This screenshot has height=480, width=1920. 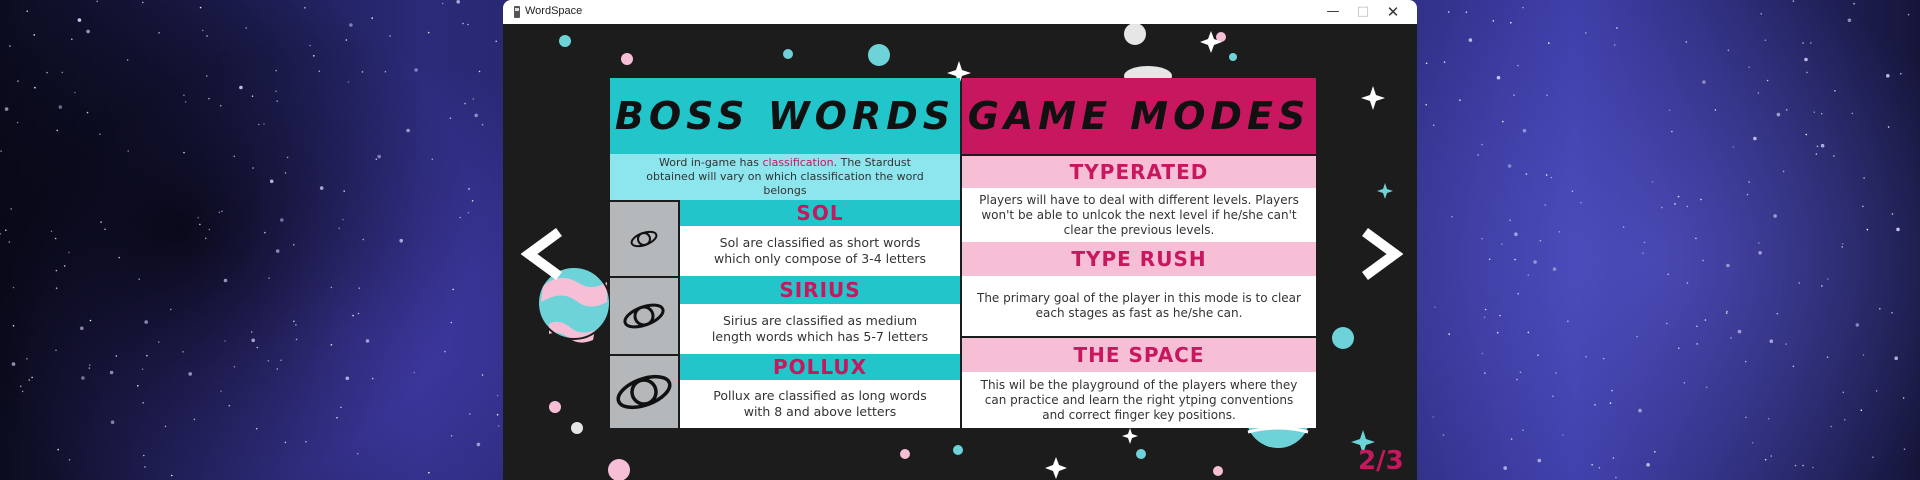 I want to click on planet-ring-medium-icon, so click(x=644, y=316).